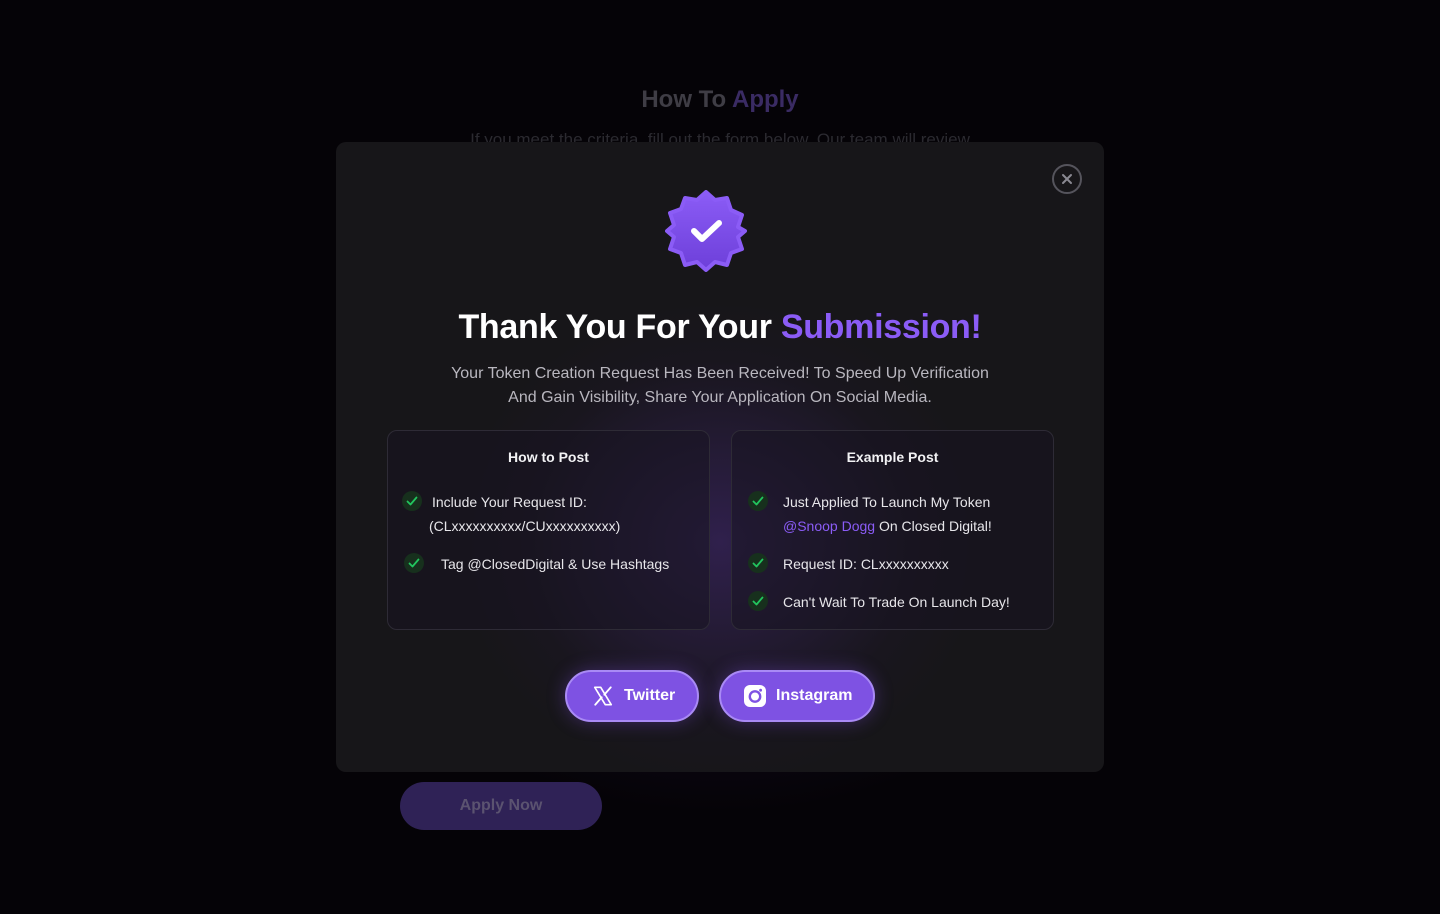 The height and width of the screenshot is (914, 1440). What do you see at coordinates (650, 695) in the screenshot?
I see `twitter-button-label: Twitter` at bounding box center [650, 695].